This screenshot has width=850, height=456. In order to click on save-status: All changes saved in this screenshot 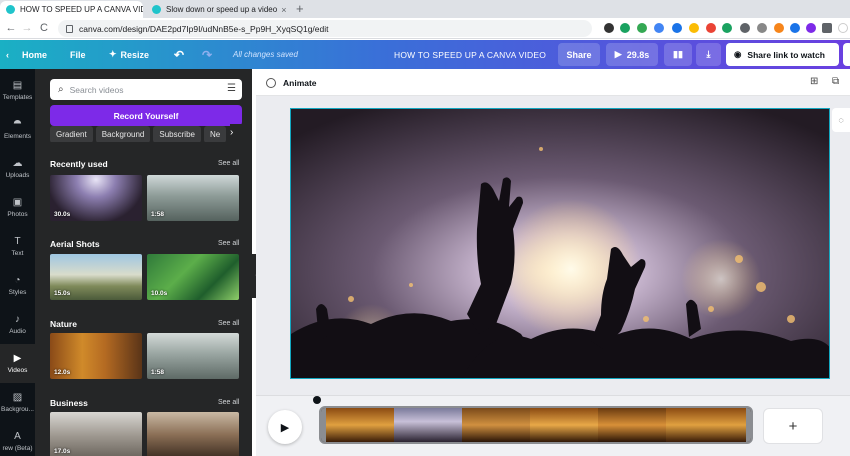, I will do `click(265, 54)`.